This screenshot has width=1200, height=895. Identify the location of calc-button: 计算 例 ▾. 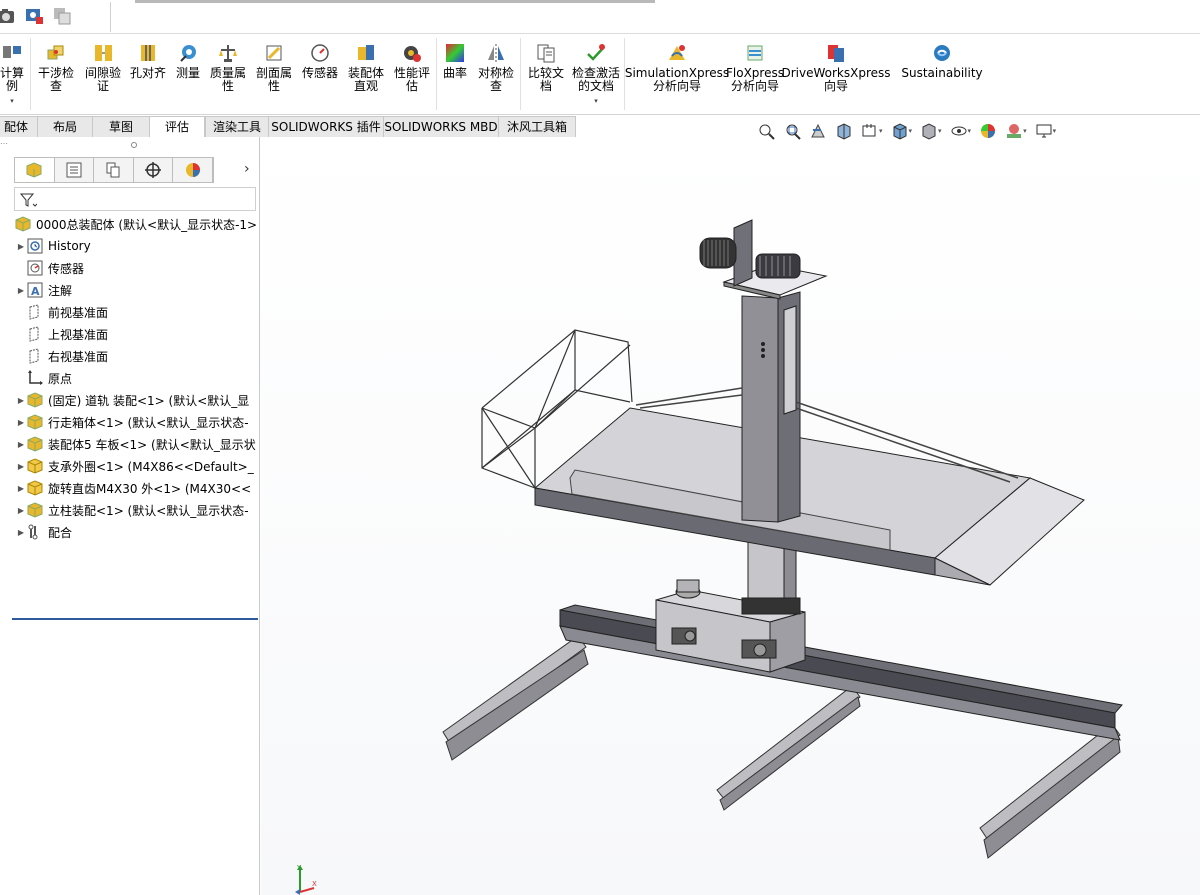
(14, 75).